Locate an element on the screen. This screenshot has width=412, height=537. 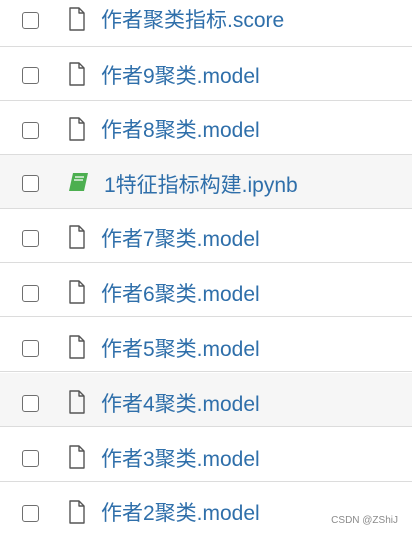
file-name-link: 1特征指标构建.ipynb is located at coordinates (201, 186).